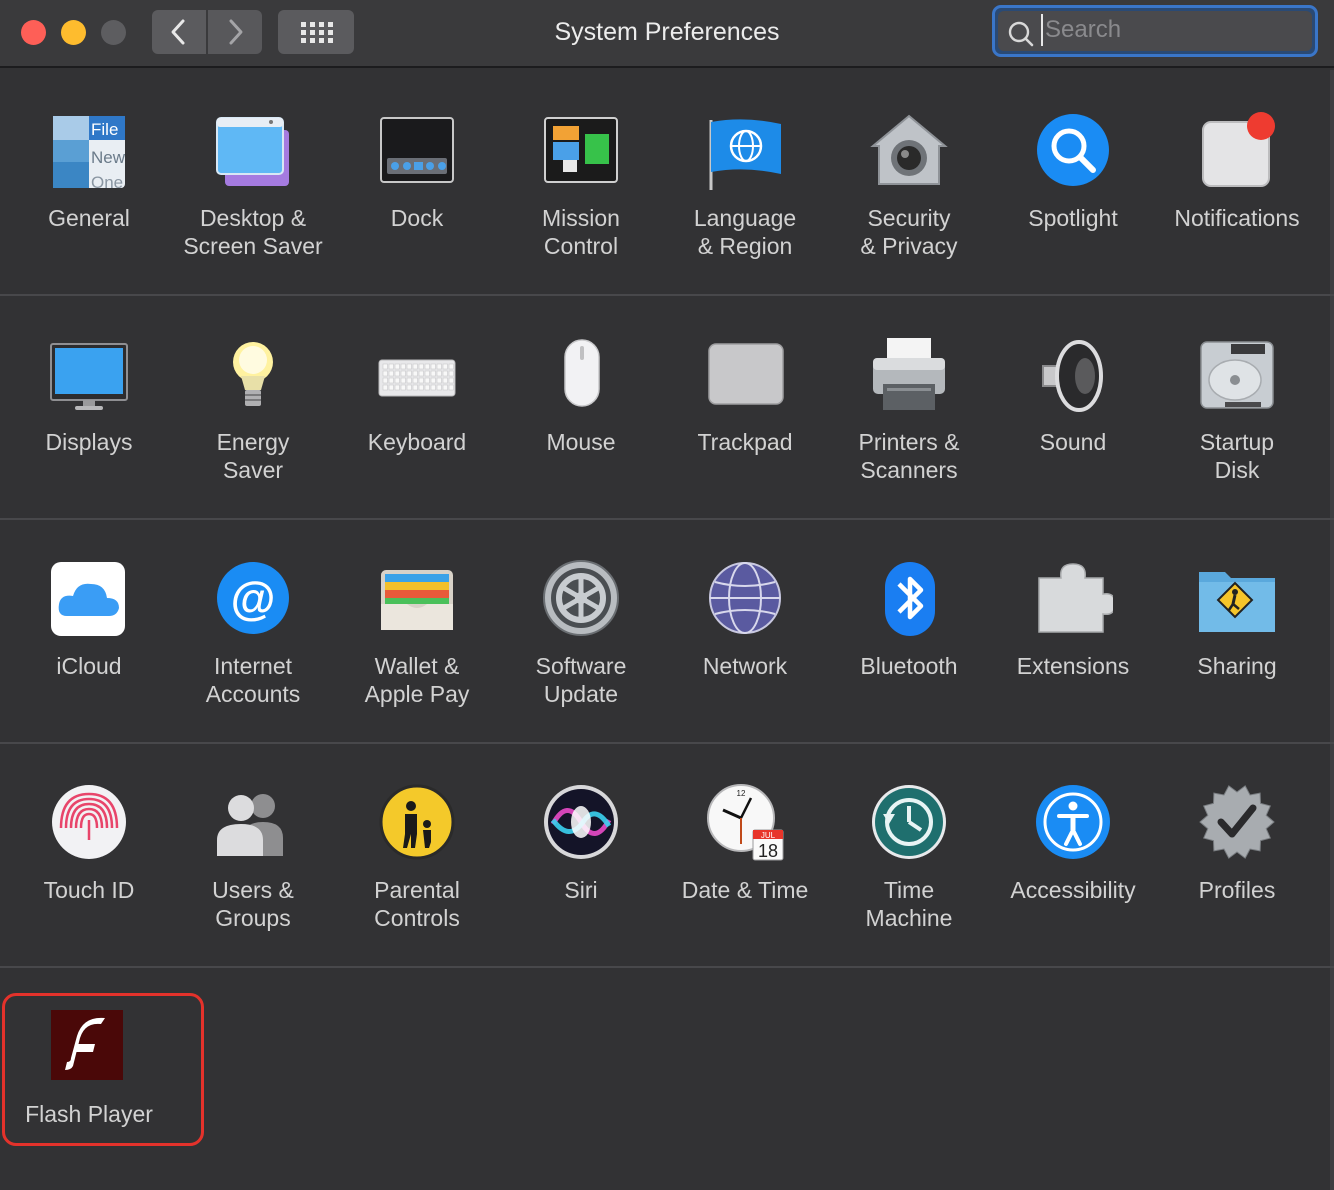  What do you see at coordinates (909, 666) in the screenshot?
I see `pref-pane-label: Bluetooth` at bounding box center [909, 666].